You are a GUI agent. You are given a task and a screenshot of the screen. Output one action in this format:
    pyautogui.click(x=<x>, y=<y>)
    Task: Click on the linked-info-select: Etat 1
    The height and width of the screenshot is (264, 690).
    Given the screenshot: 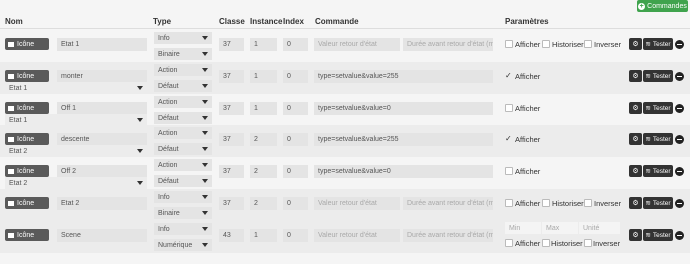 What is the action you would take?
    pyautogui.click(x=76, y=88)
    